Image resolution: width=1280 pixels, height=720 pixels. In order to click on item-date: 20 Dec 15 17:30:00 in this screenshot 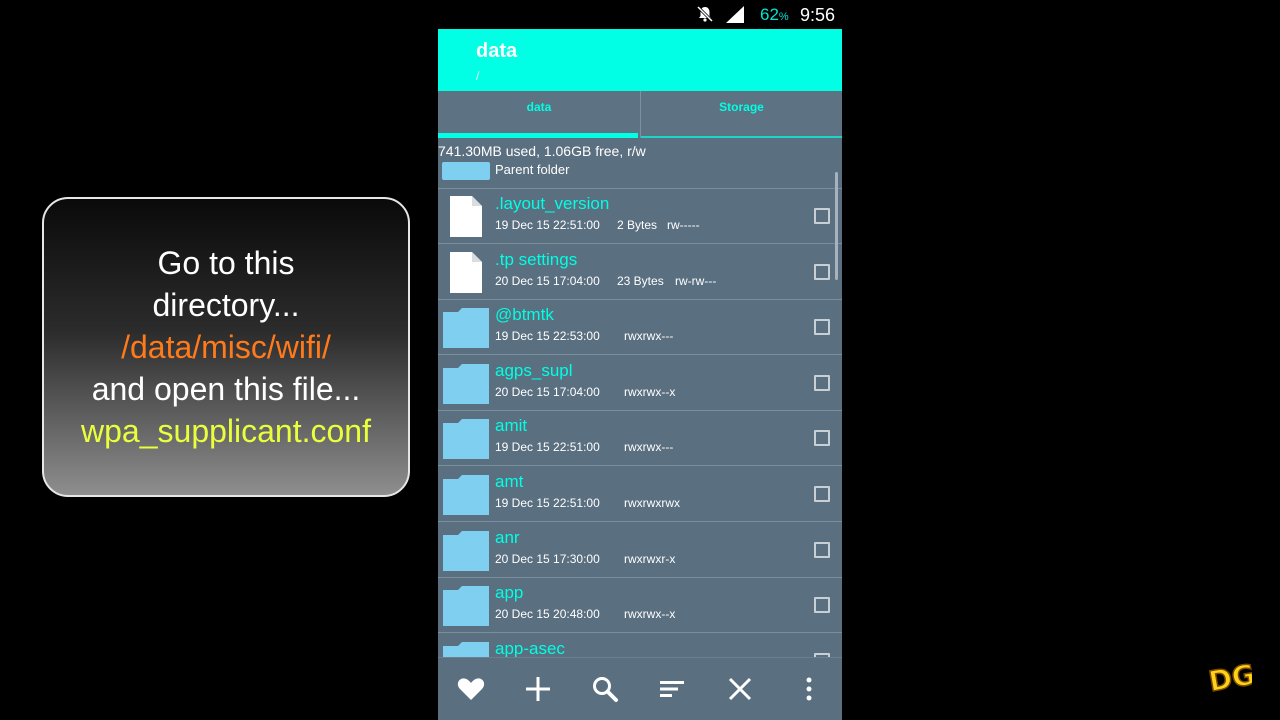, I will do `click(547, 559)`.